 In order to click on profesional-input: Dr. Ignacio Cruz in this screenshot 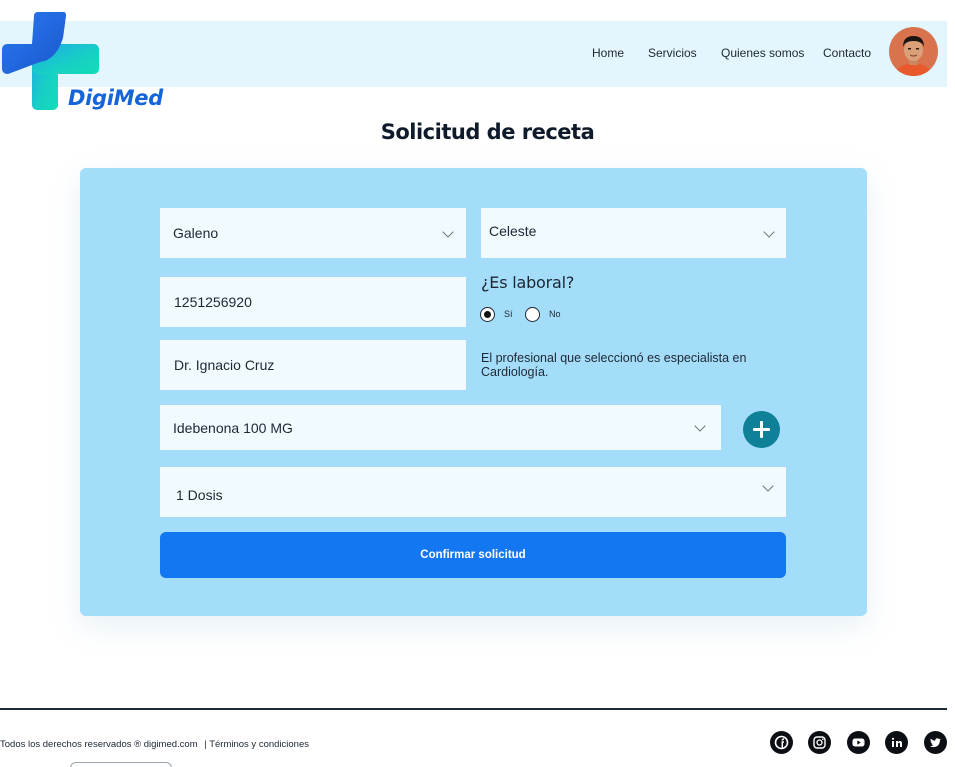, I will do `click(313, 365)`.